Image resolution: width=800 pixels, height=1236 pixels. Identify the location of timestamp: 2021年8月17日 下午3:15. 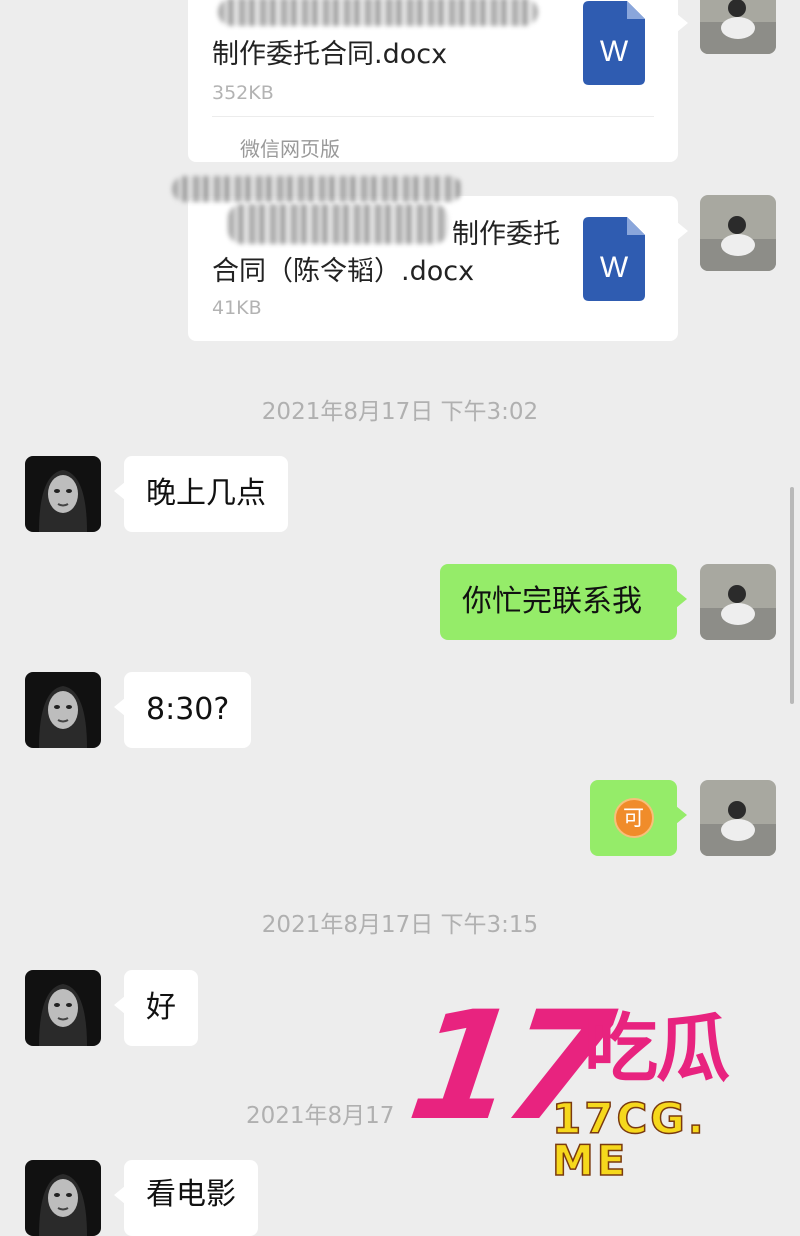
(400, 925).